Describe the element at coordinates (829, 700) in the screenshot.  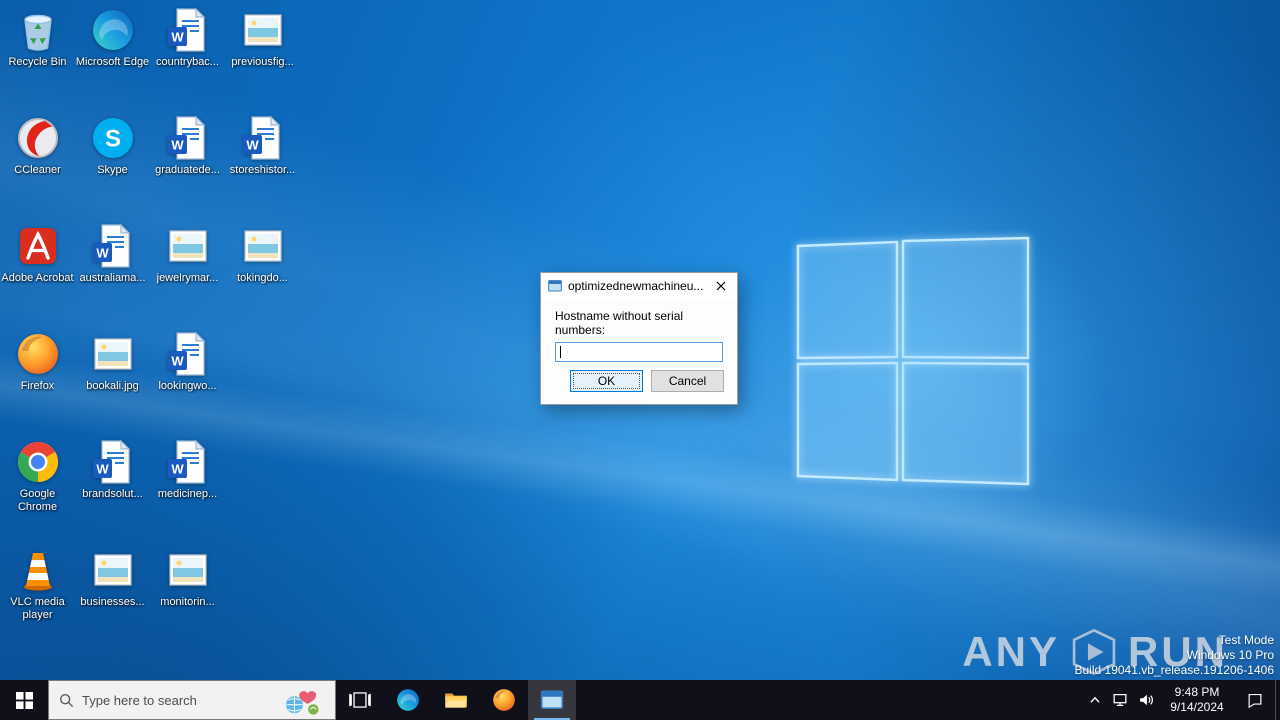
I see `taskbar-empty-area` at that location.